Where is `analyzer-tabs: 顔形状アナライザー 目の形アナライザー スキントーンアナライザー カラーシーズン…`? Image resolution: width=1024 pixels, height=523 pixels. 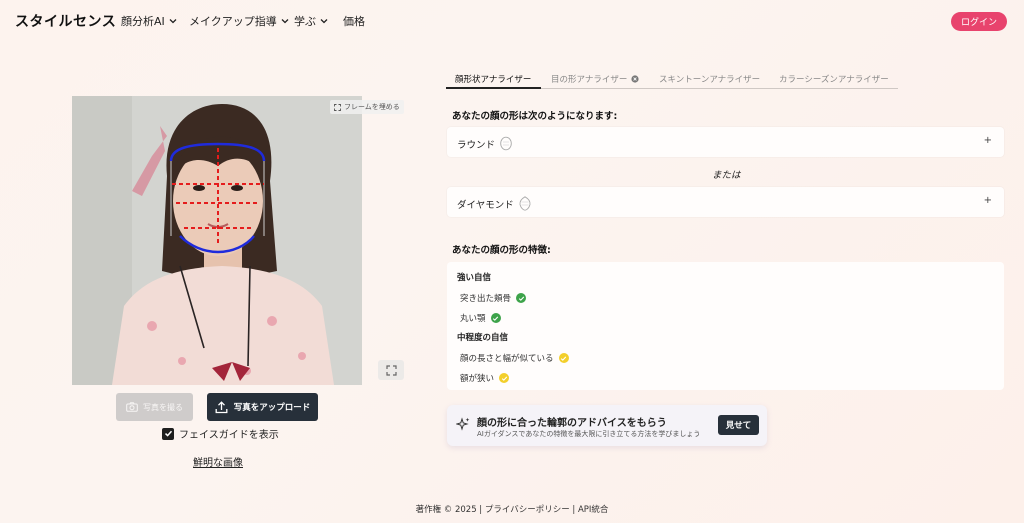
analyzer-tabs: 顔形状アナライザー 目の形アナライザー スキントーンアナライザー カラーシーズン… is located at coordinates (672, 79).